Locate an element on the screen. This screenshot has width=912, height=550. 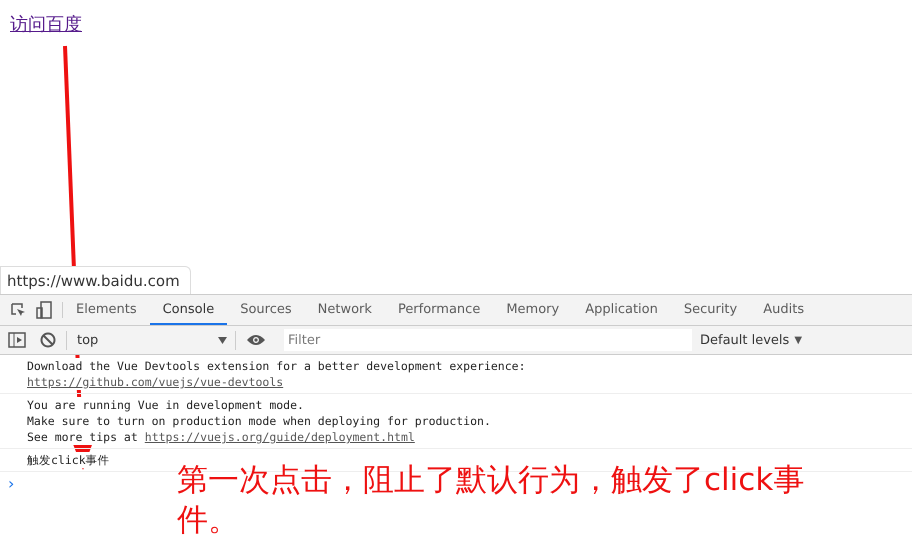
console-text: Download the Vue Devtools extension for a better development experience: is located at coordinates (276, 366).